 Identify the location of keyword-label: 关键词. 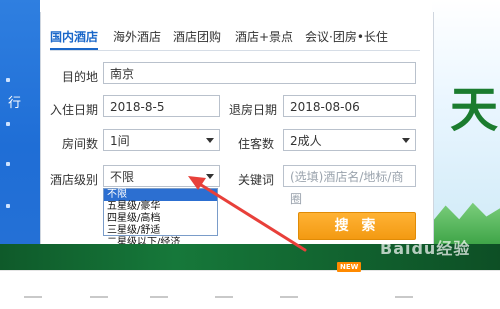
(256, 180).